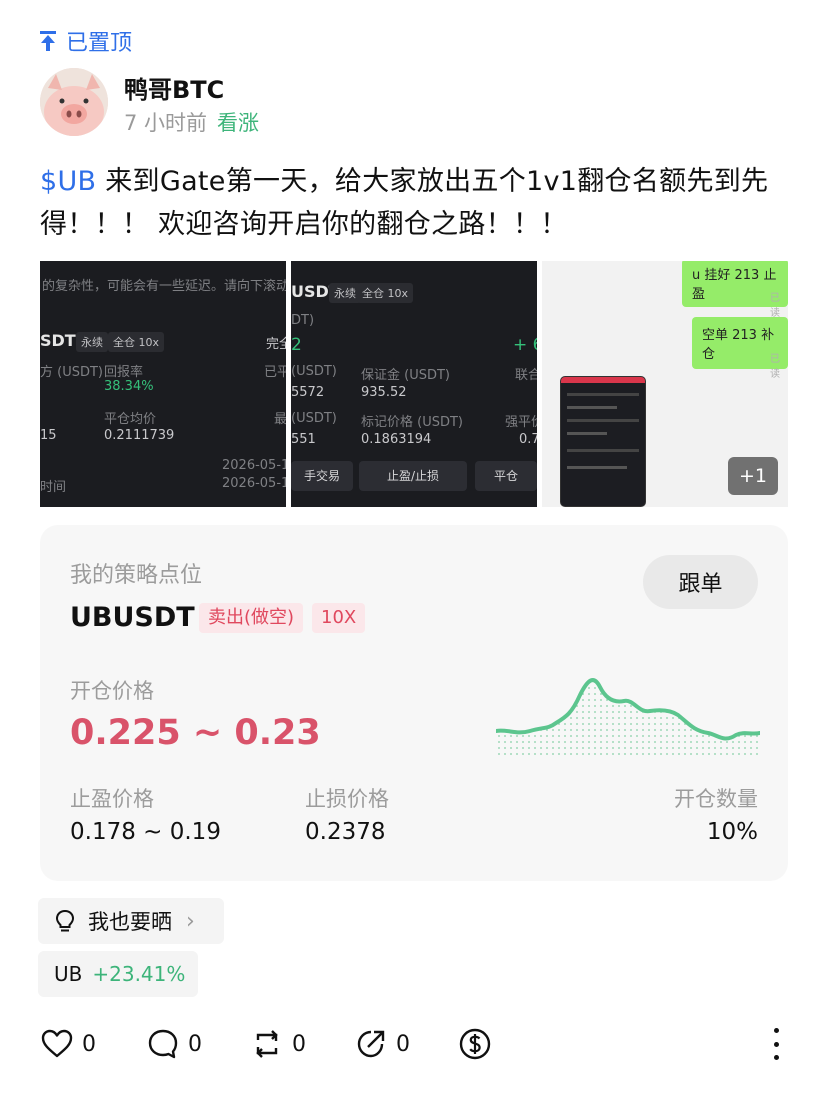  What do you see at coordinates (525, 345) in the screenshot?
I see `img2-pnl: + 6` at bounding box center [525, 345].